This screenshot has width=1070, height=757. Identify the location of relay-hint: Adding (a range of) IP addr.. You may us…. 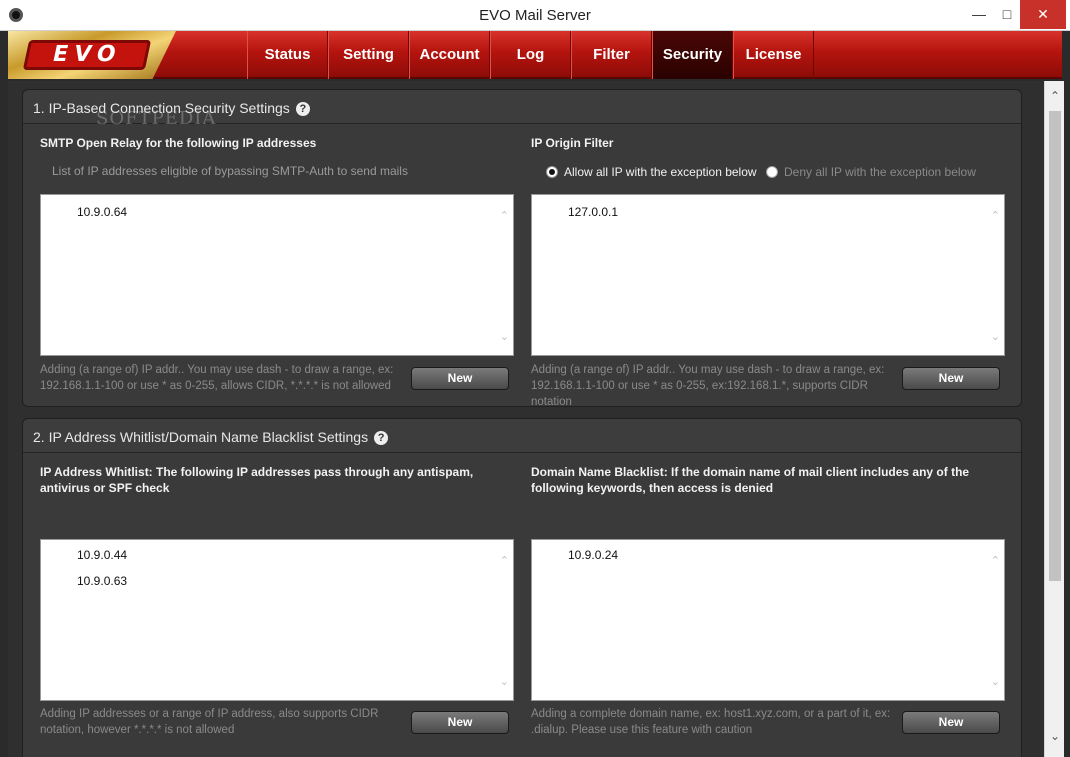
(217, 378).